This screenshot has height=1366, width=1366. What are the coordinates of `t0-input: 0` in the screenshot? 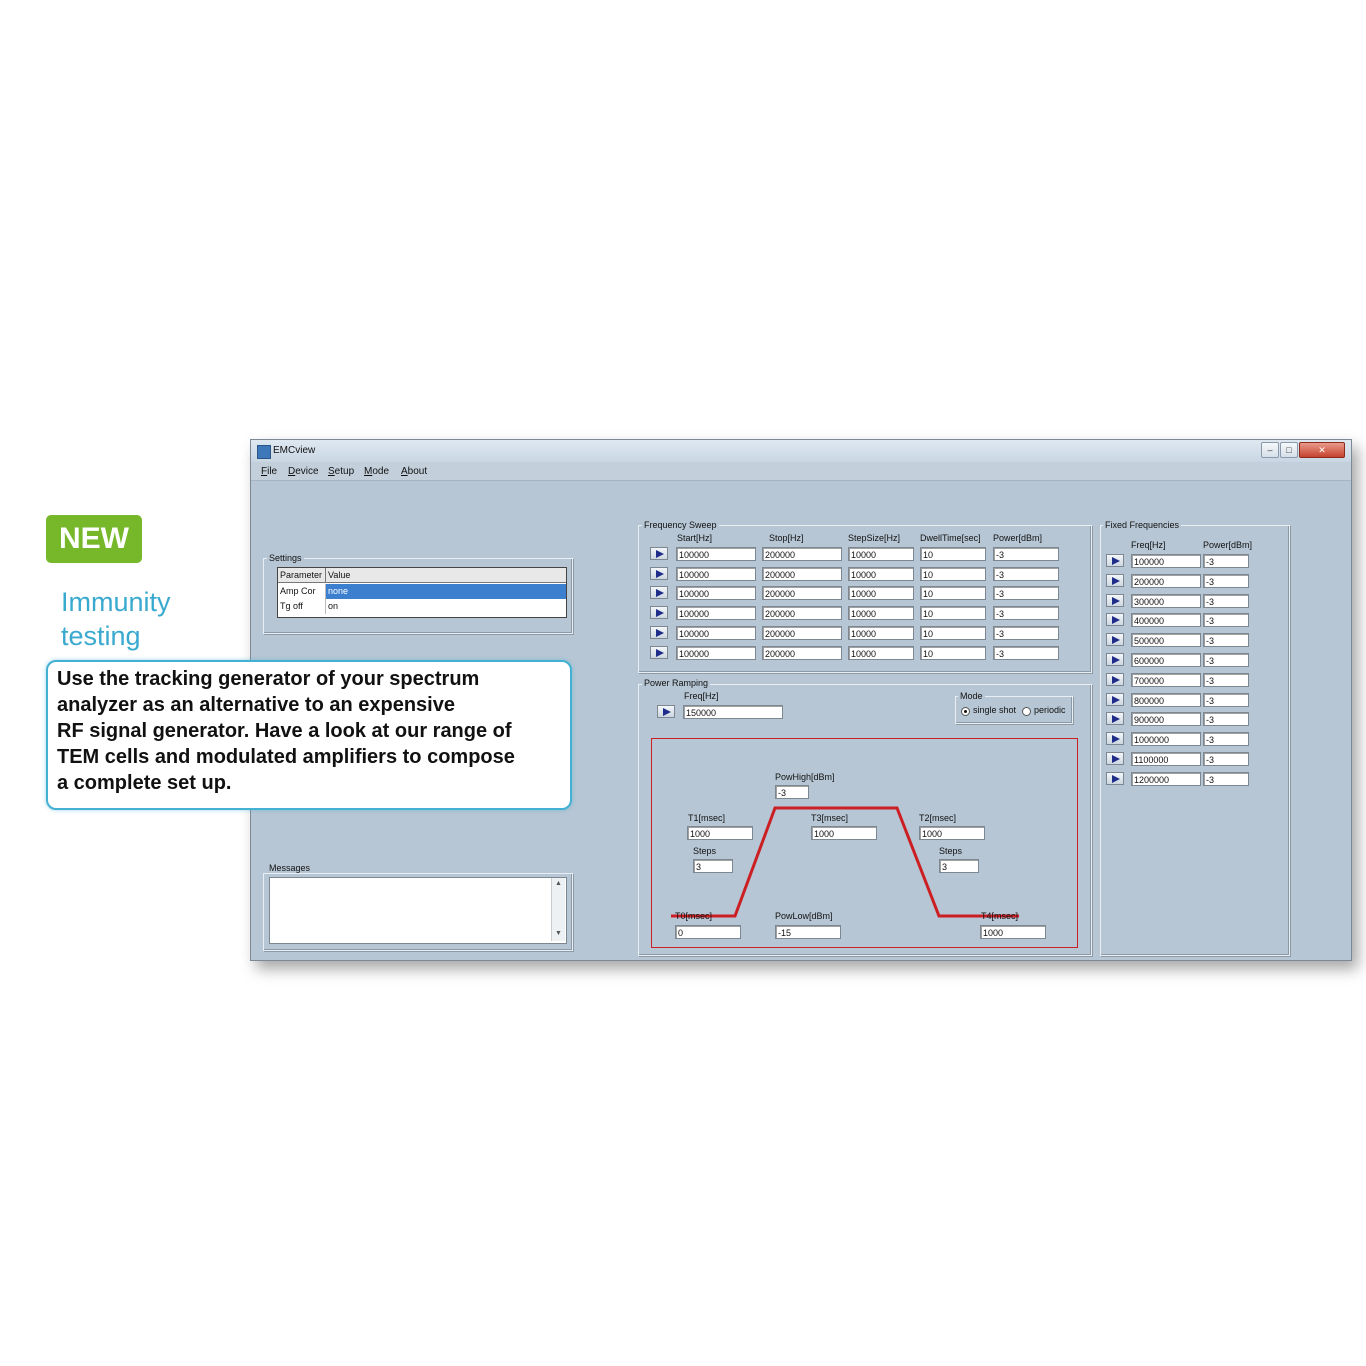 It's located at (708, 932).